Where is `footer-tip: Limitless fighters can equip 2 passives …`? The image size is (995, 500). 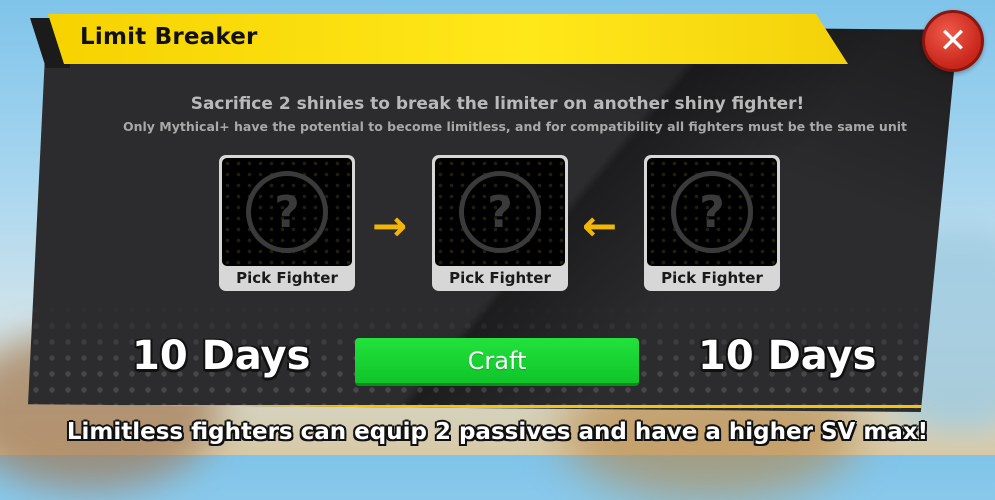 footer-tip: Limitless fighters can equip 2 passives … is located at coordinates (497, 432).